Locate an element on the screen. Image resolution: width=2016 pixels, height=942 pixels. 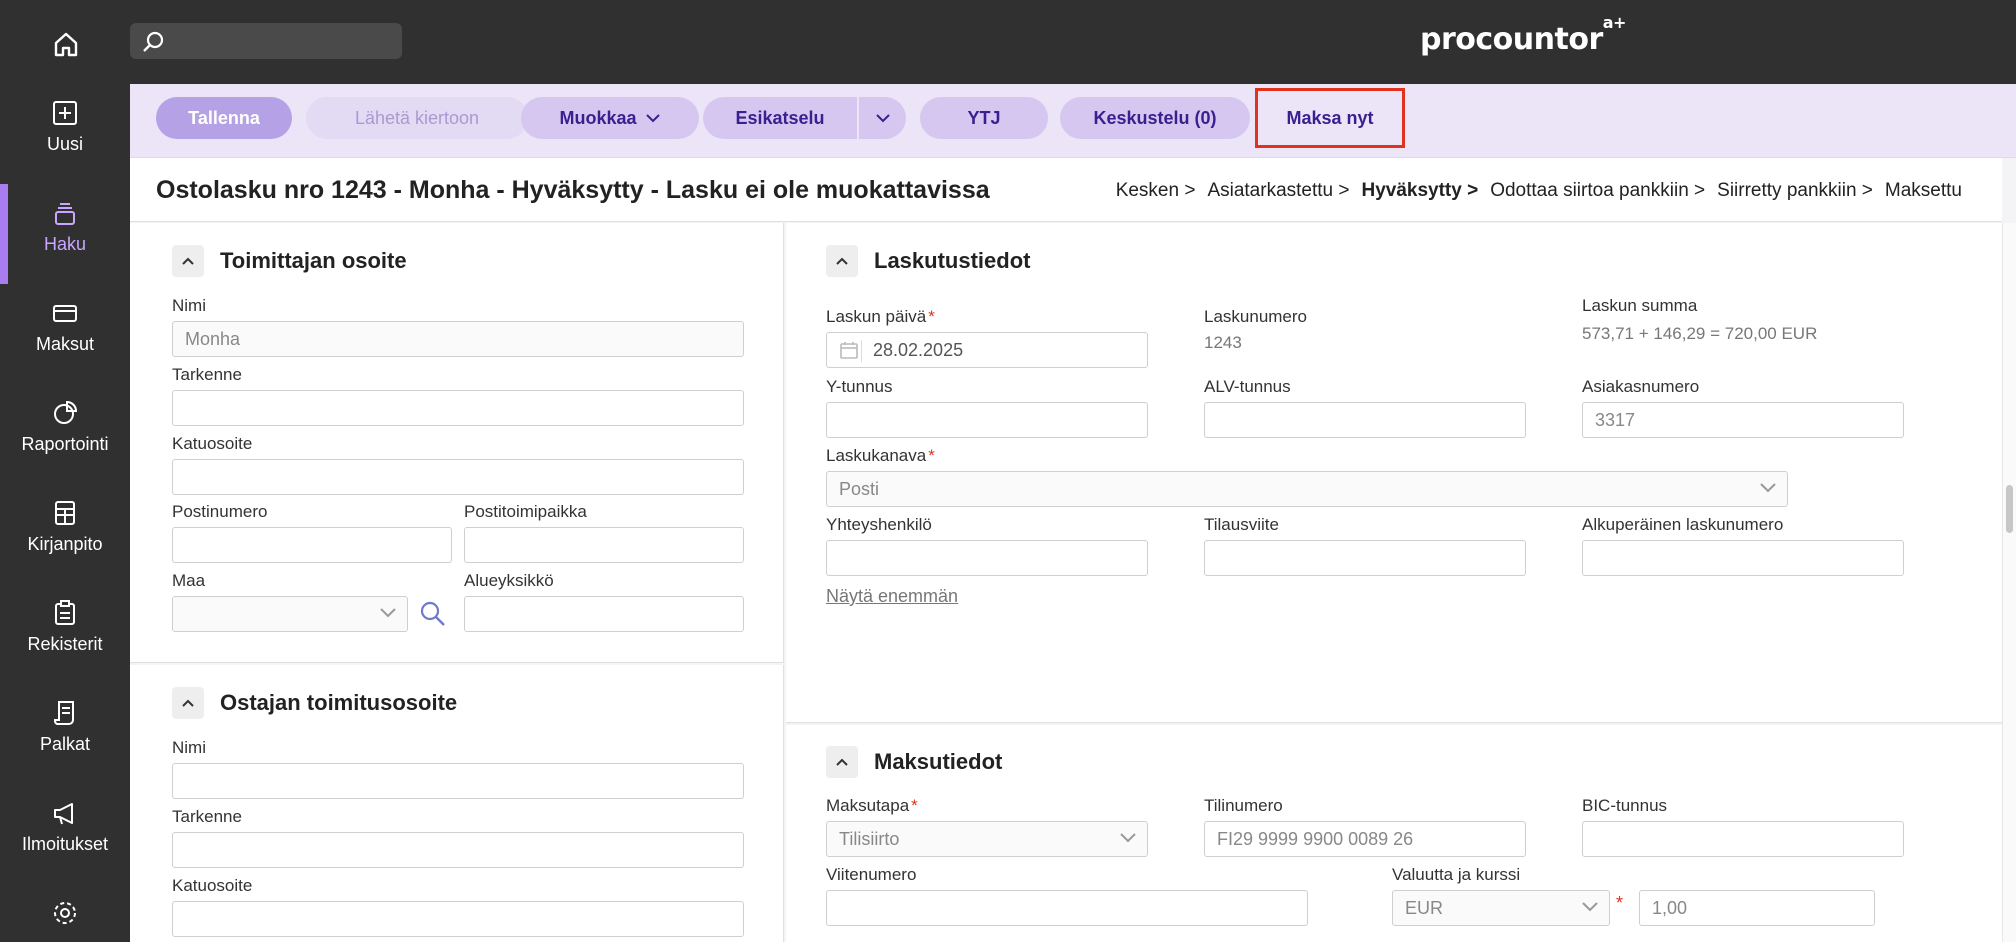
discussion-button: Keskustelu (0) is located at coordinates (1155, 118).